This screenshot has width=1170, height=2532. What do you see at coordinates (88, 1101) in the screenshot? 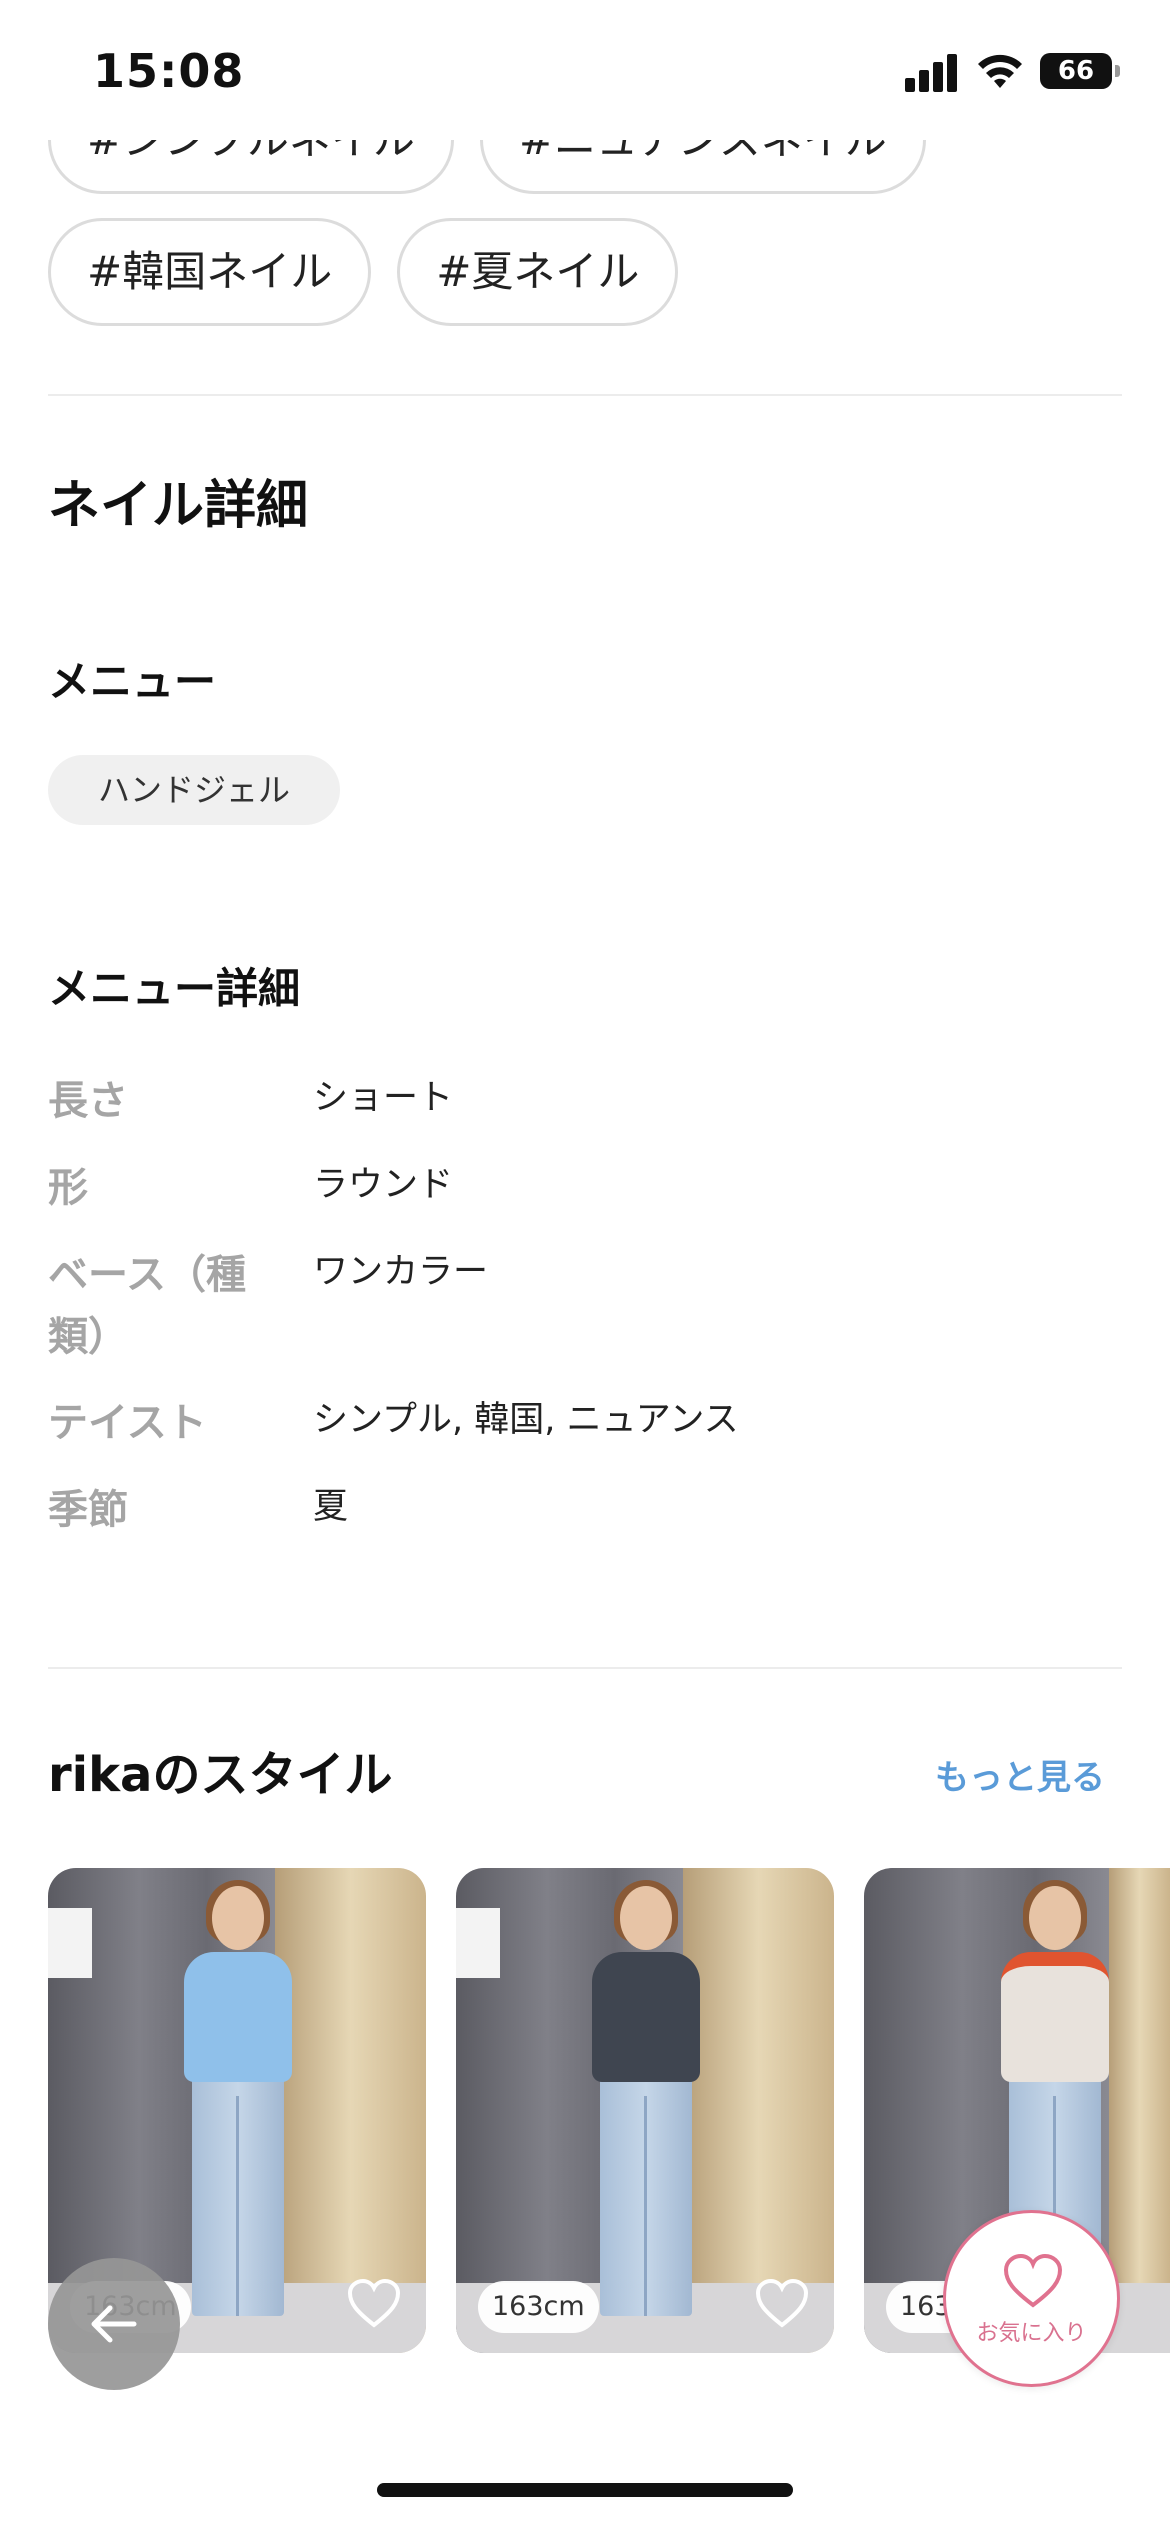
I see `detail-label: 長さ` at bounding box center [88, 1101].